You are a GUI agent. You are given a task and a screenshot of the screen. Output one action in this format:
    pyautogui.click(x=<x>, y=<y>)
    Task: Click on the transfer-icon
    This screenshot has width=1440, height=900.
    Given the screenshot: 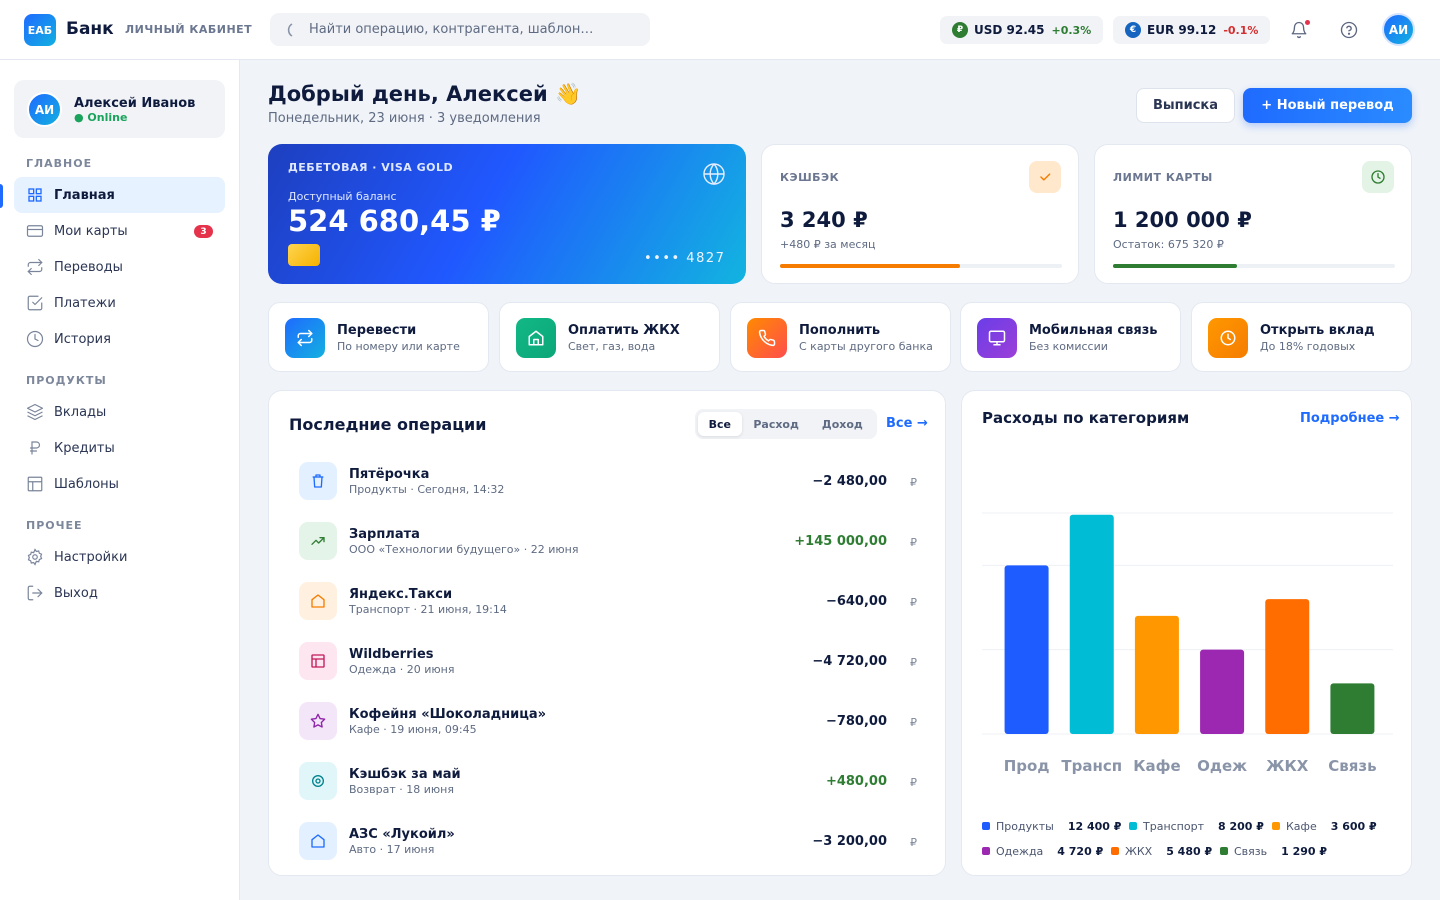 What is the action you would take?
    pyautogui.click(x=35, y=267)
    